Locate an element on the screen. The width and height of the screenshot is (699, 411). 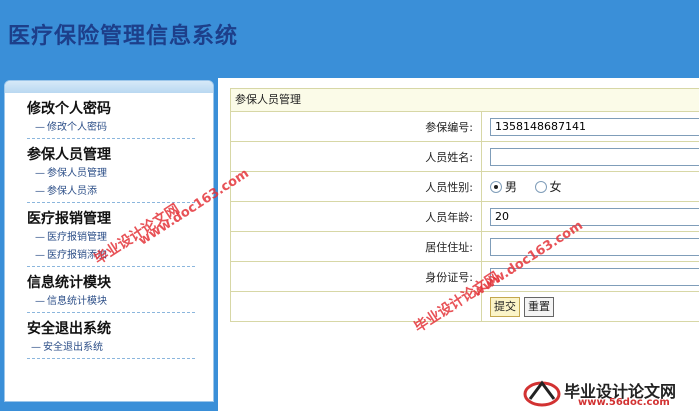
form-row: 人员年龄: is located at coordinates (465, 216).